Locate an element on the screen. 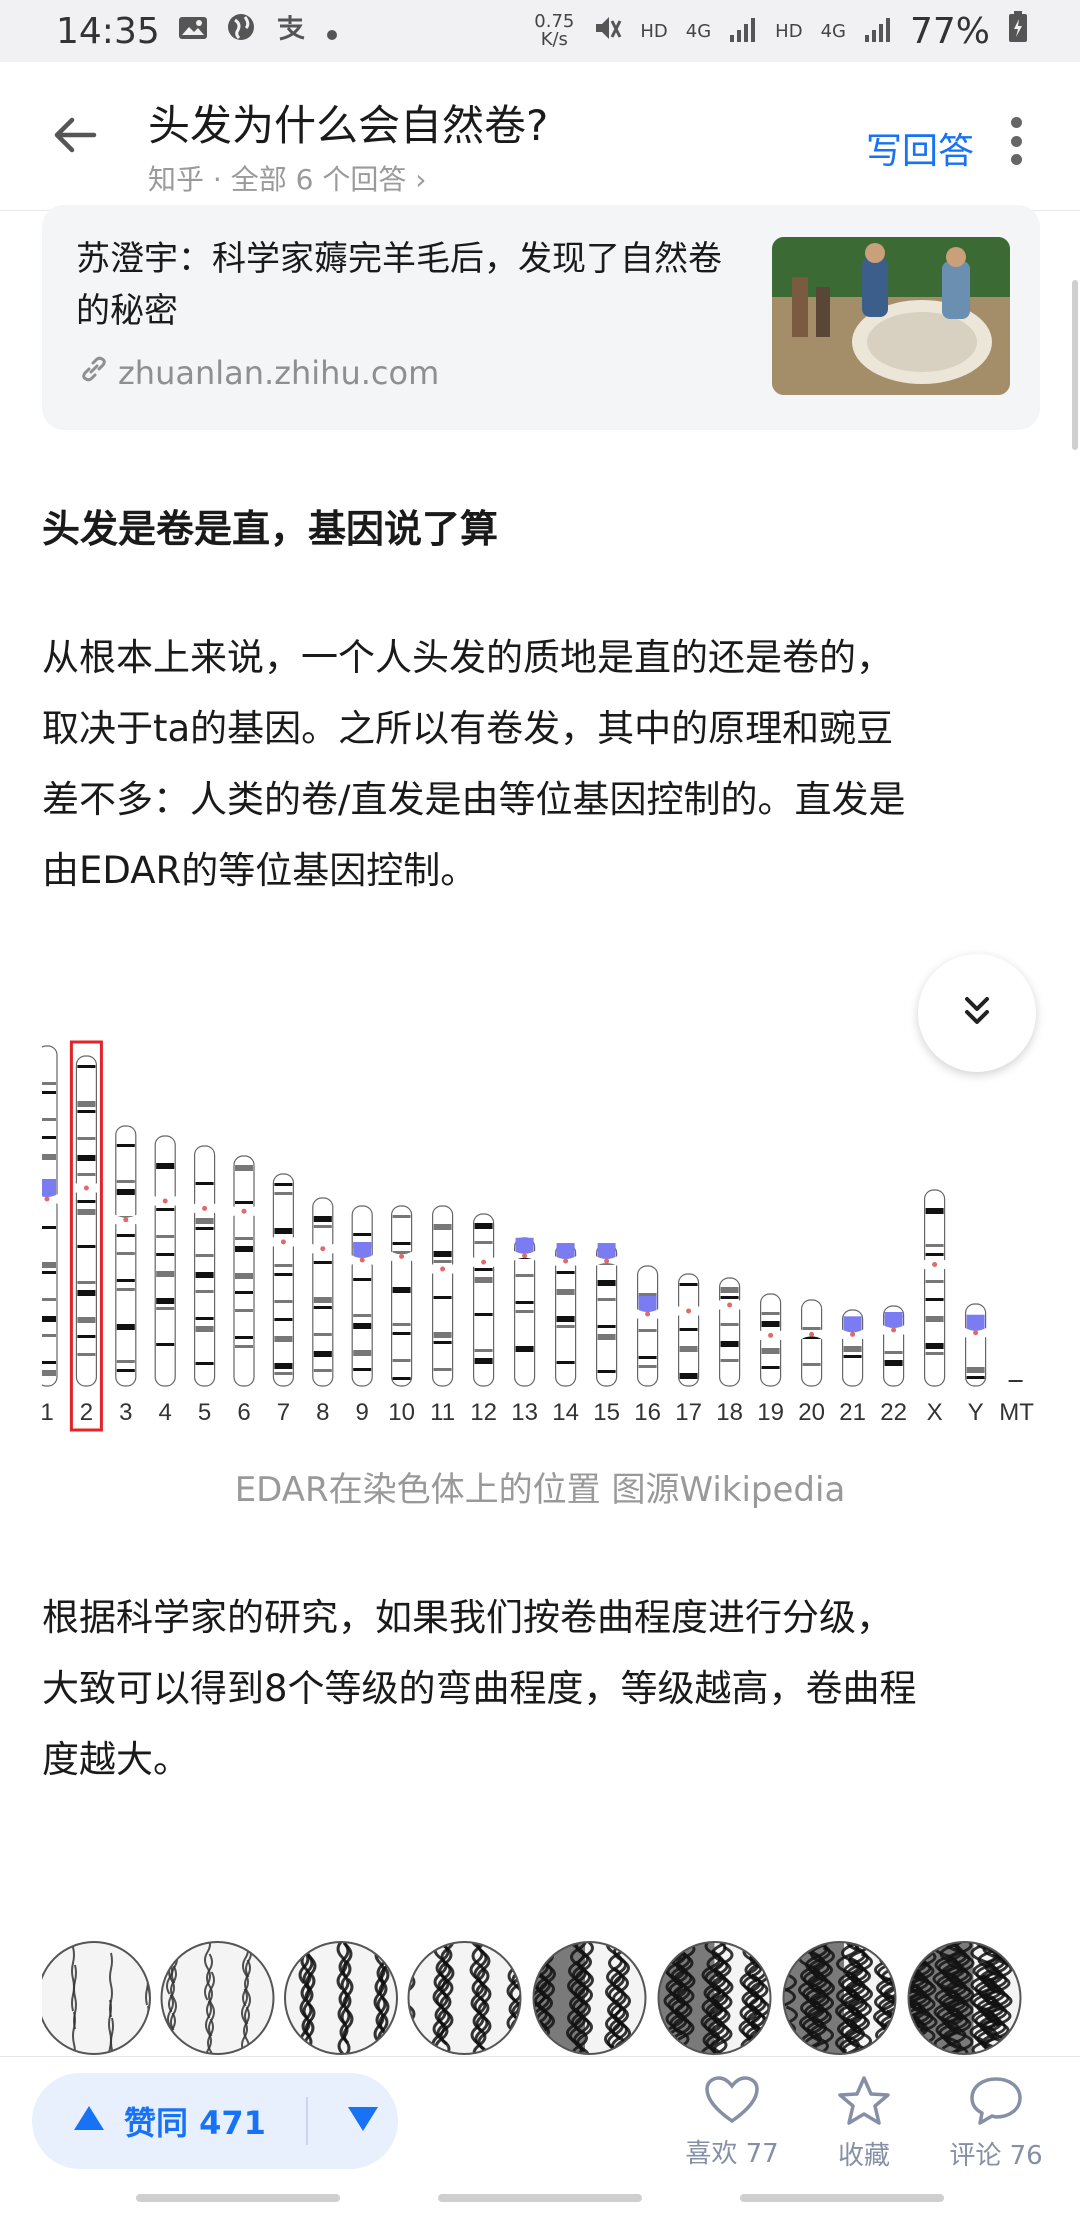 The image size is (1080, 2221). like-button: 喜欢 77 is located at coordinates (732, 2122).